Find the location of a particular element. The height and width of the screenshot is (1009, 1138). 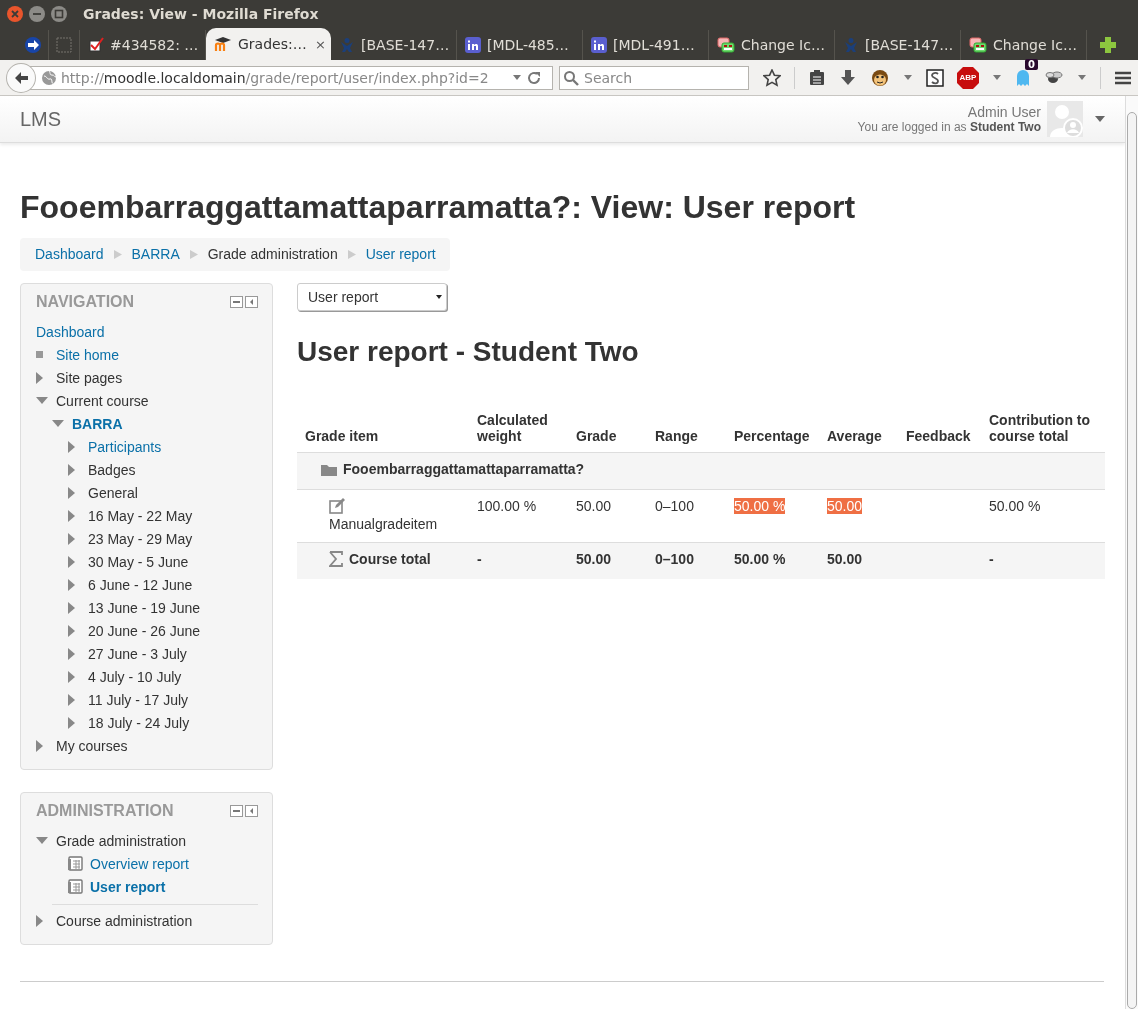

globe-icon is located at coordinates (48, 77).